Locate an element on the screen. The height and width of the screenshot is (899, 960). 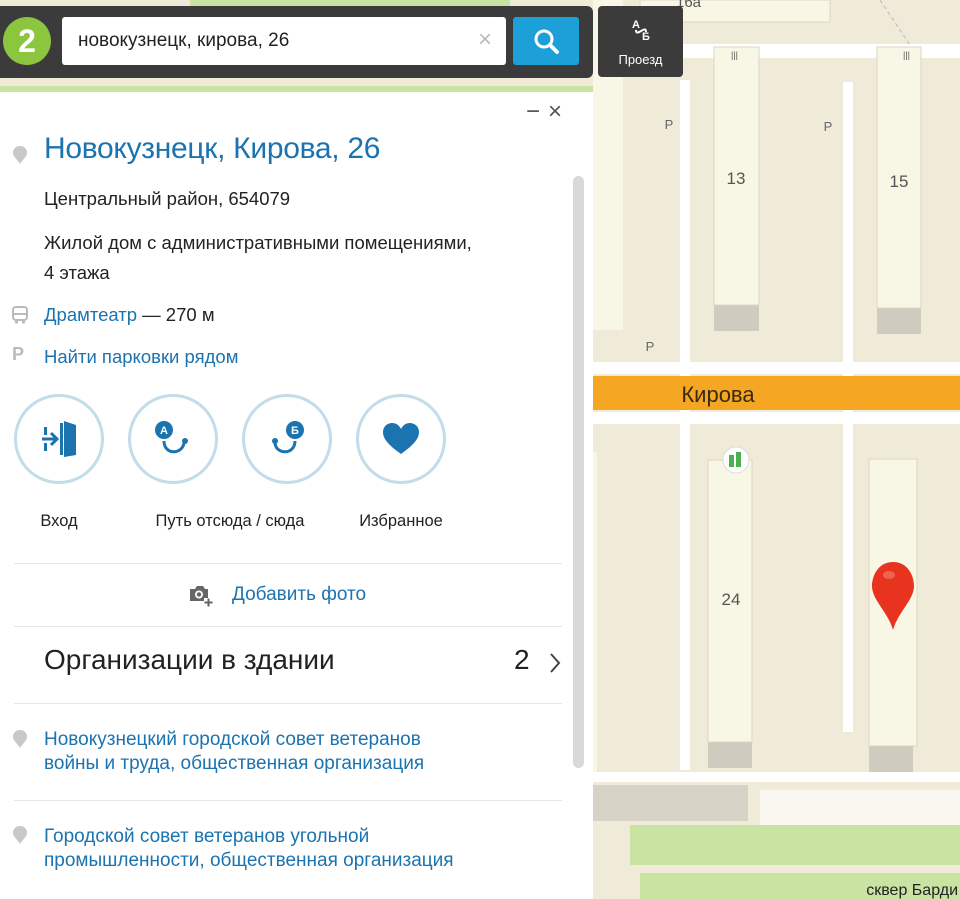
parking-link: Найти парковки рядом is located at coordinates (141, 357).